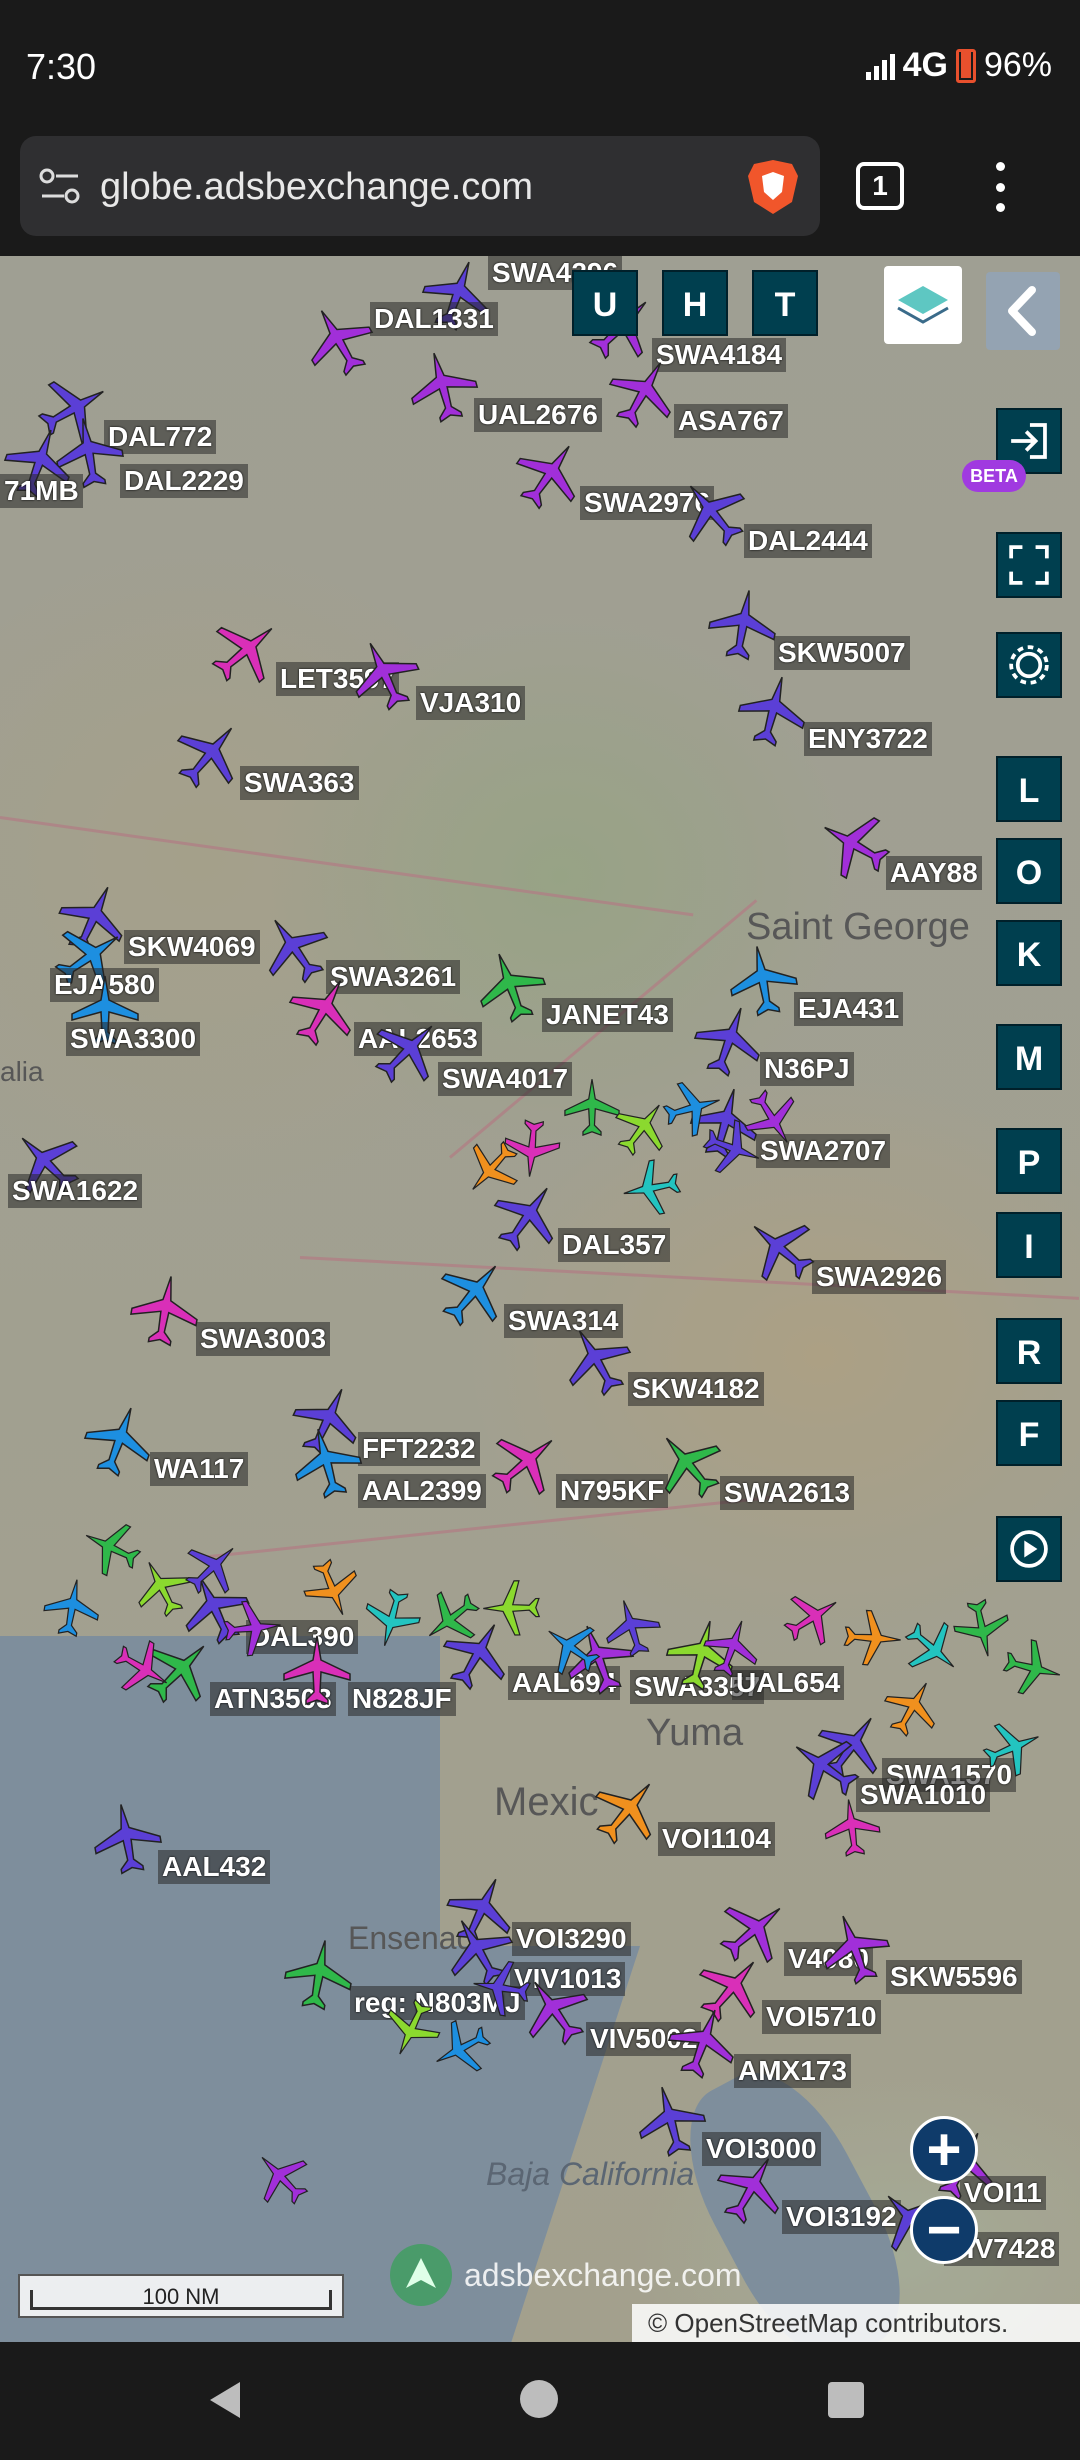 The height and width of the screenshot is (2460, 1080). I want to click on toggle-l-button: L, so click(1029, 789).